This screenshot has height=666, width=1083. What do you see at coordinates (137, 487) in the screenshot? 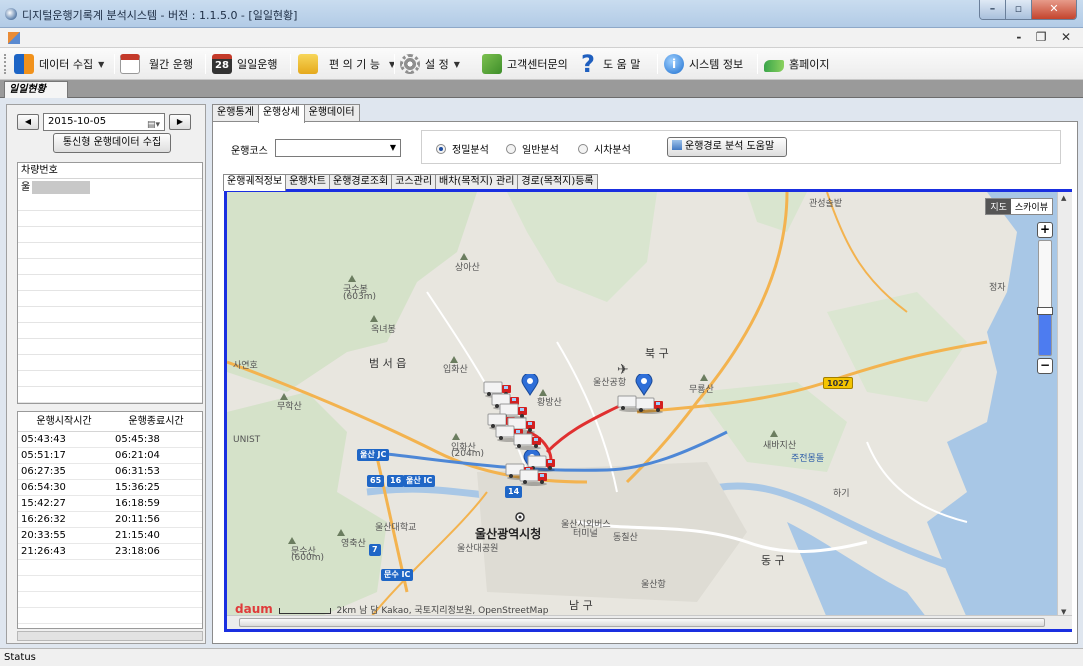
I see `end-time-cell: 15:36:25` at bounding box center [137, 487].